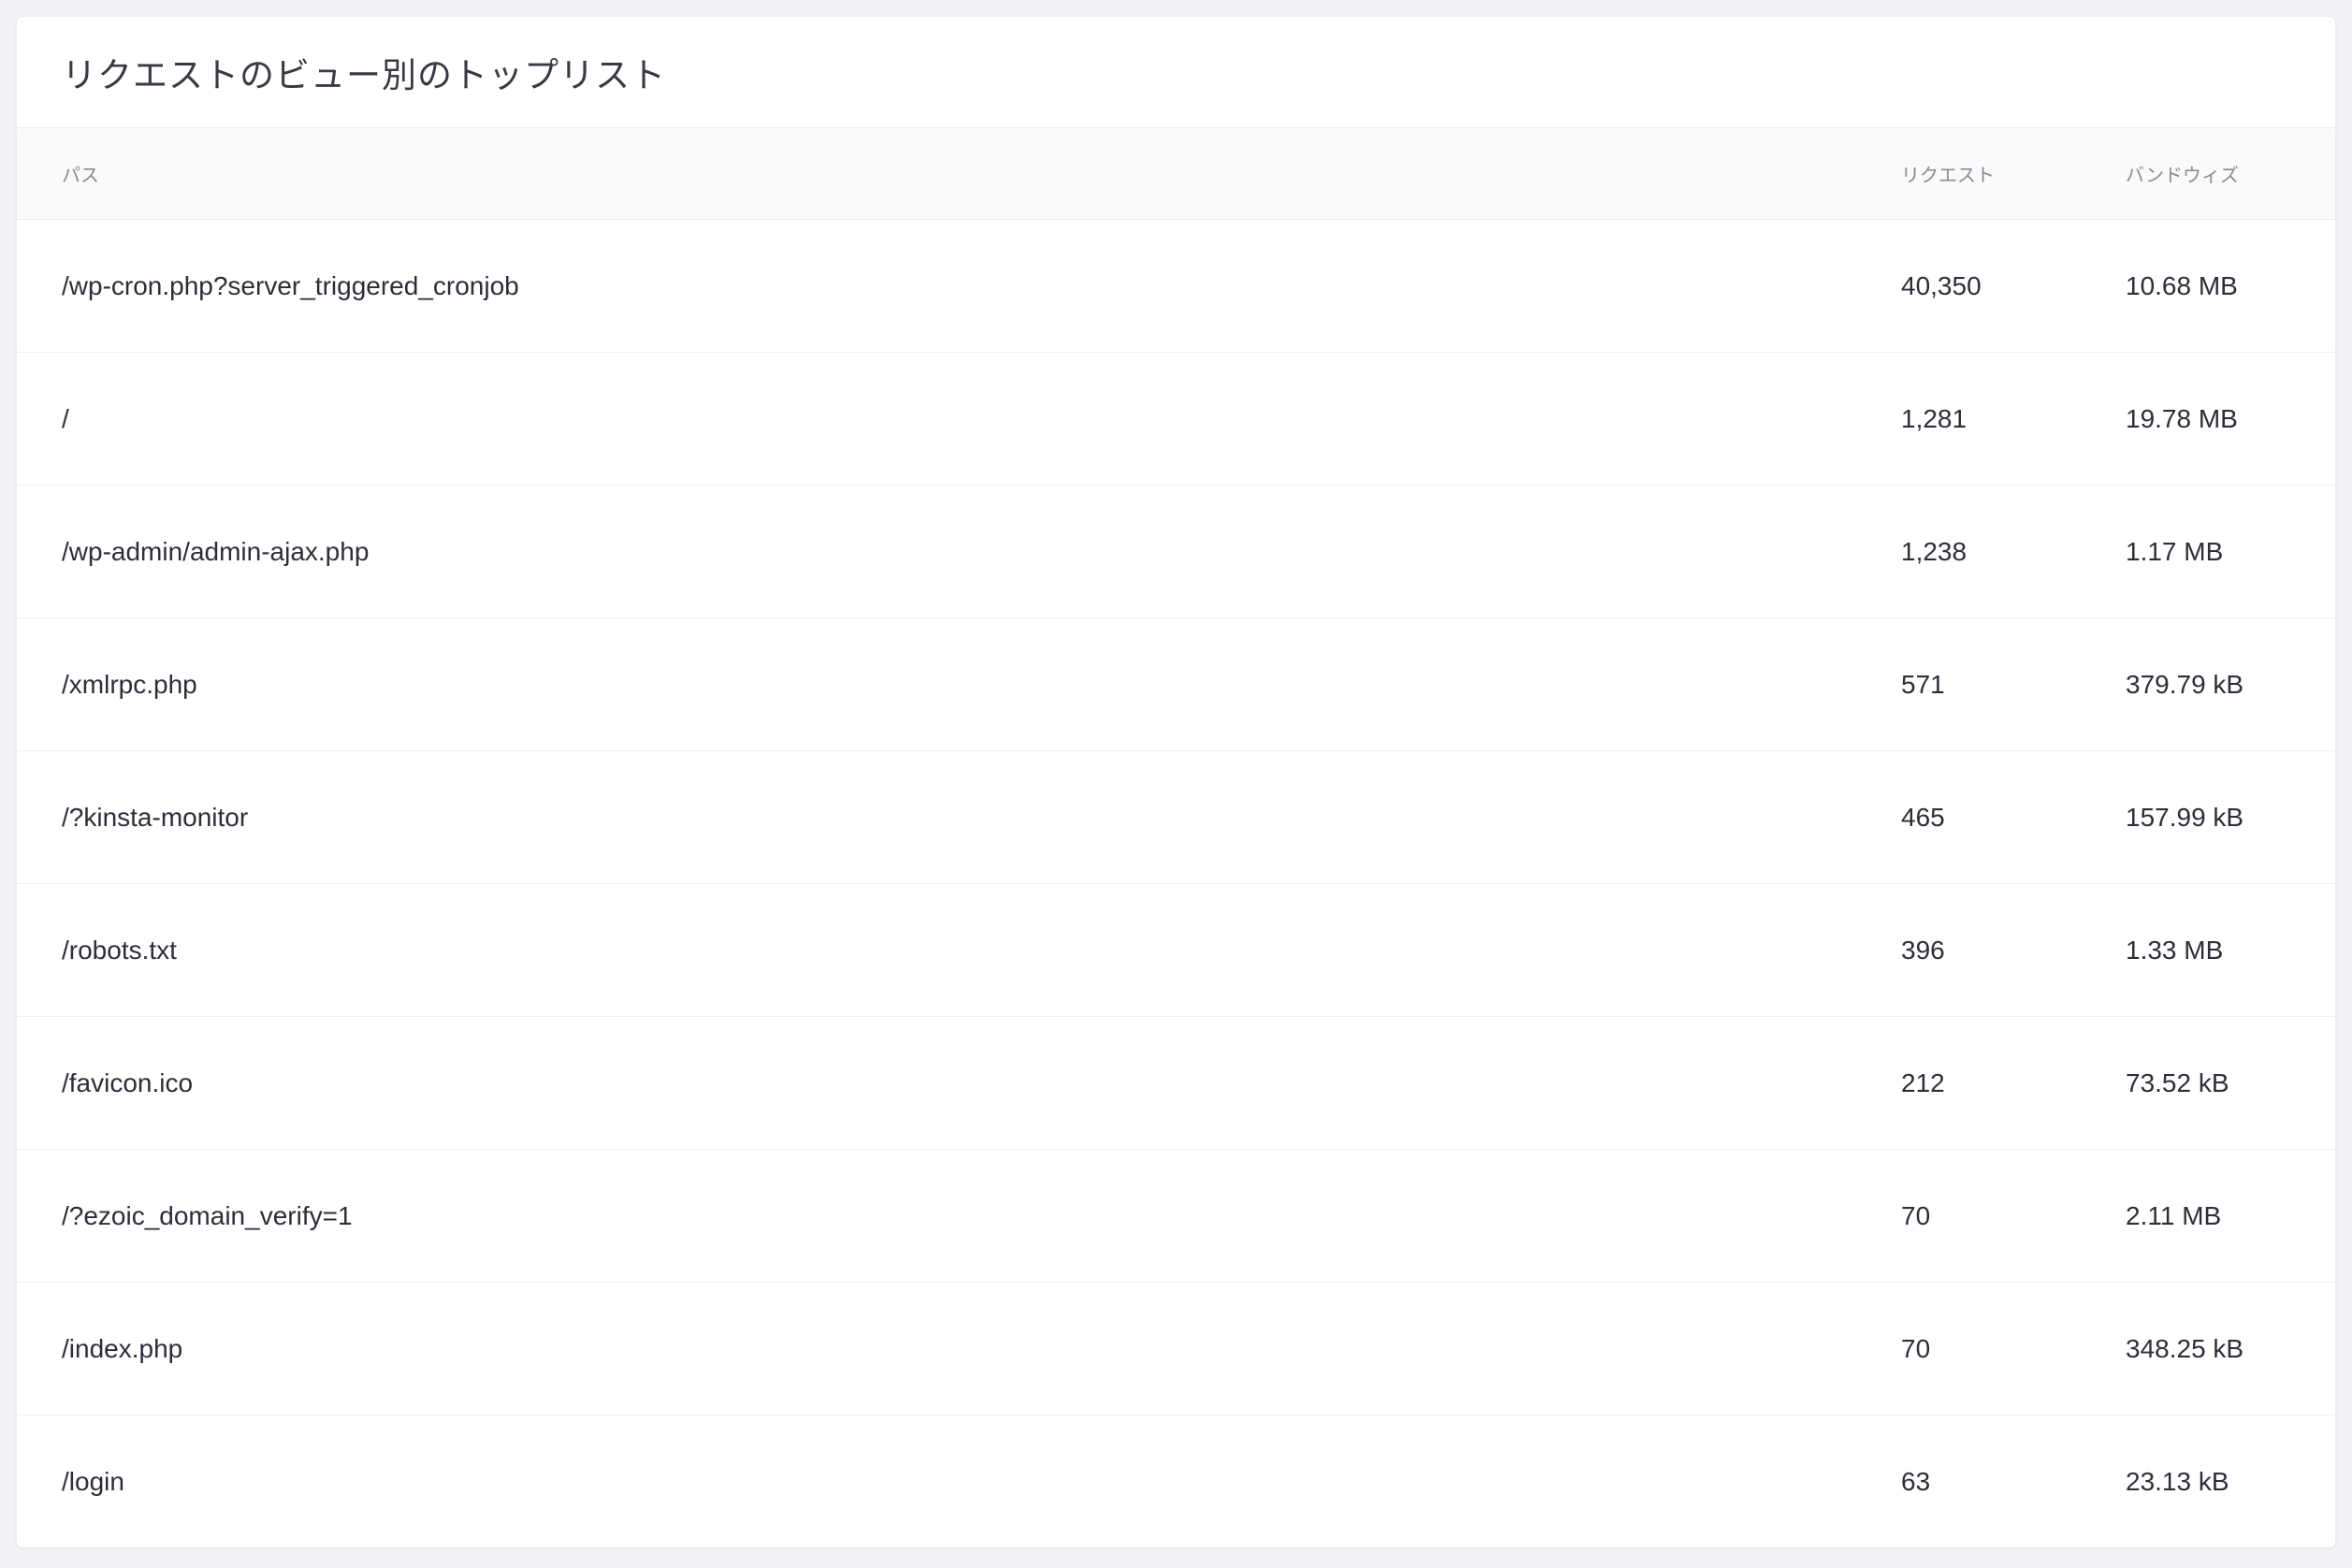 The height and width of the screenshot is (1568, 2352). Describe the element at coordinates (66, 418) in the screenshot. I see `path-cell: /` at that location.